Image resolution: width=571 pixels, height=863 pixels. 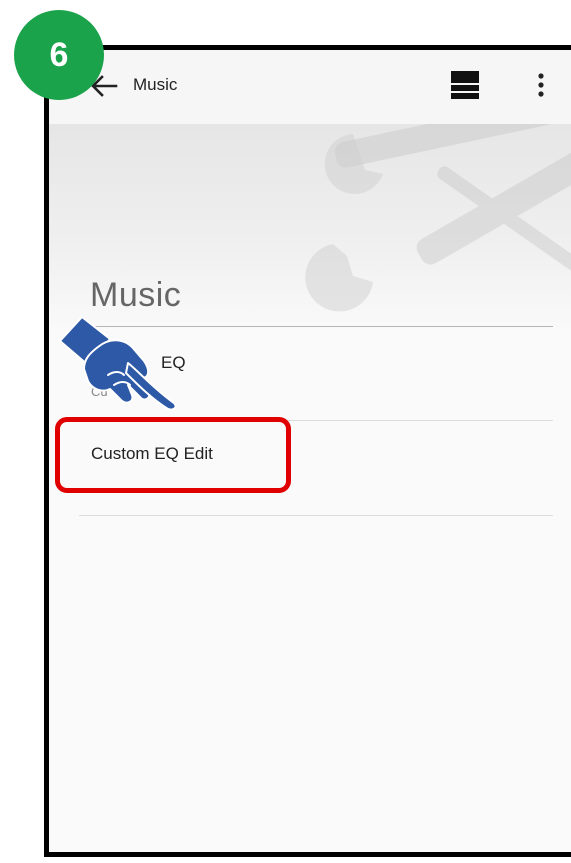 What do you see at coordinates (316, 515) in the screenshot?
I see `row-divider` at bounding box center [316, 515].